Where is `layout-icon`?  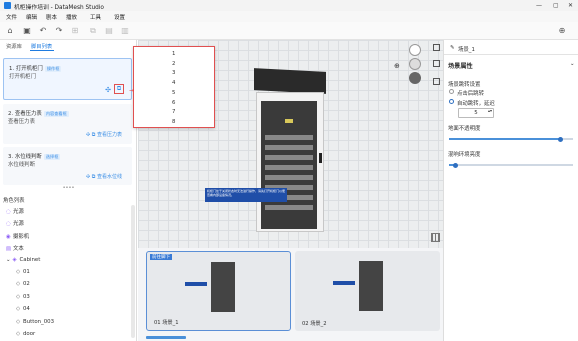
layout-icon is located at coordinates (436, 47).